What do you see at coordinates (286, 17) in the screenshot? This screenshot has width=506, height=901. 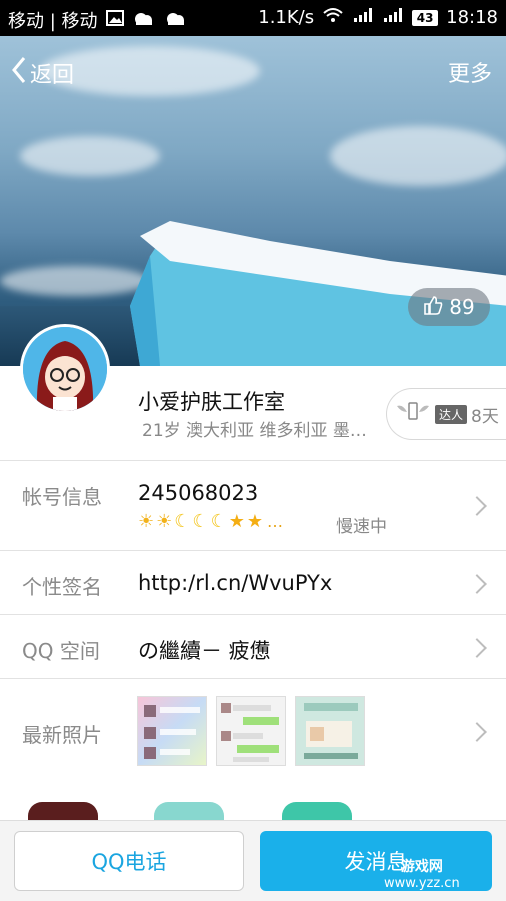 I see `network-speed: 1.1K/s` at bounding box center [286, 17].